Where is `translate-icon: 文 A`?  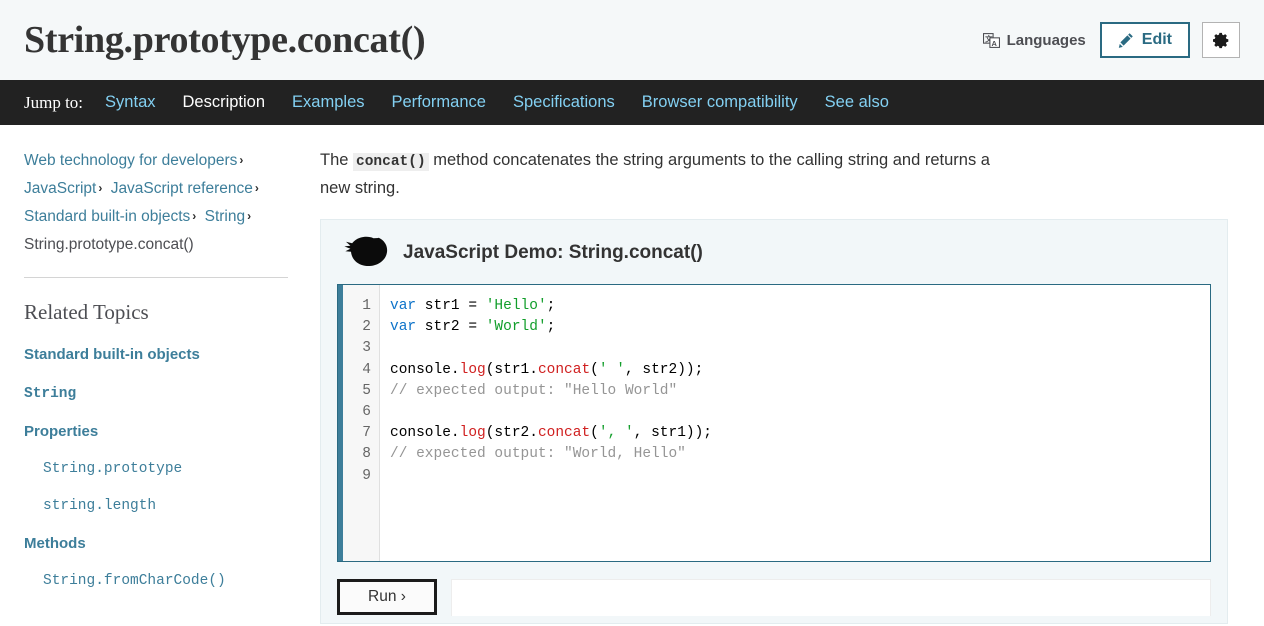 translate-icon: 文 A is located at coordinates (991, 40).